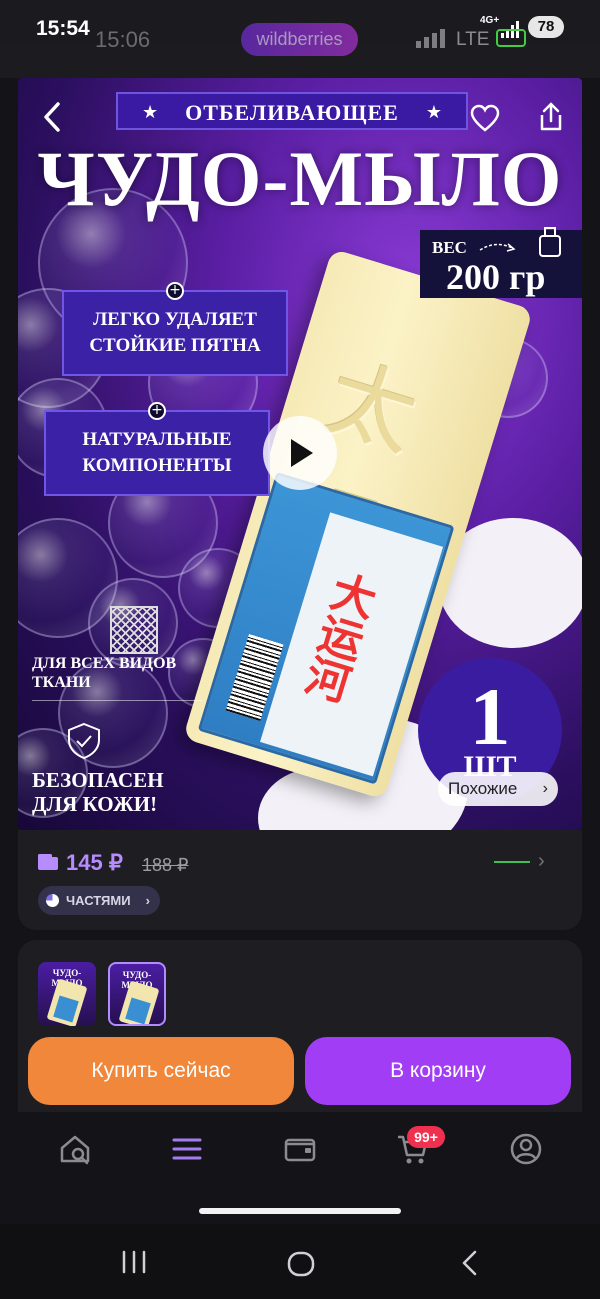 The image size is (600, 1299). I want to click on feature-text: НАТУРАЛЬНЫЕ КОМПОНЕНТЫ, so click(157, 452).